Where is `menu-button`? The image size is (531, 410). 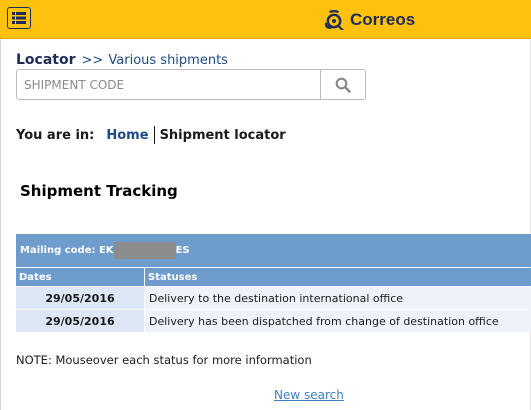
menu-button is located at coordinates (19, 18).